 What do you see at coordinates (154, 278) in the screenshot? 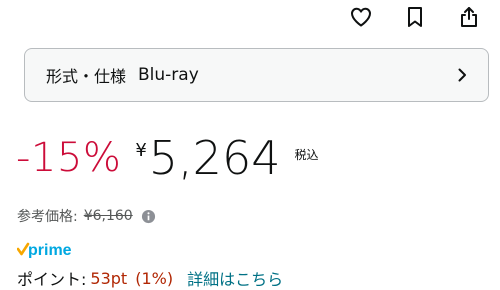
I see `points-percent: (1%)` at bounding box center [154, 278].